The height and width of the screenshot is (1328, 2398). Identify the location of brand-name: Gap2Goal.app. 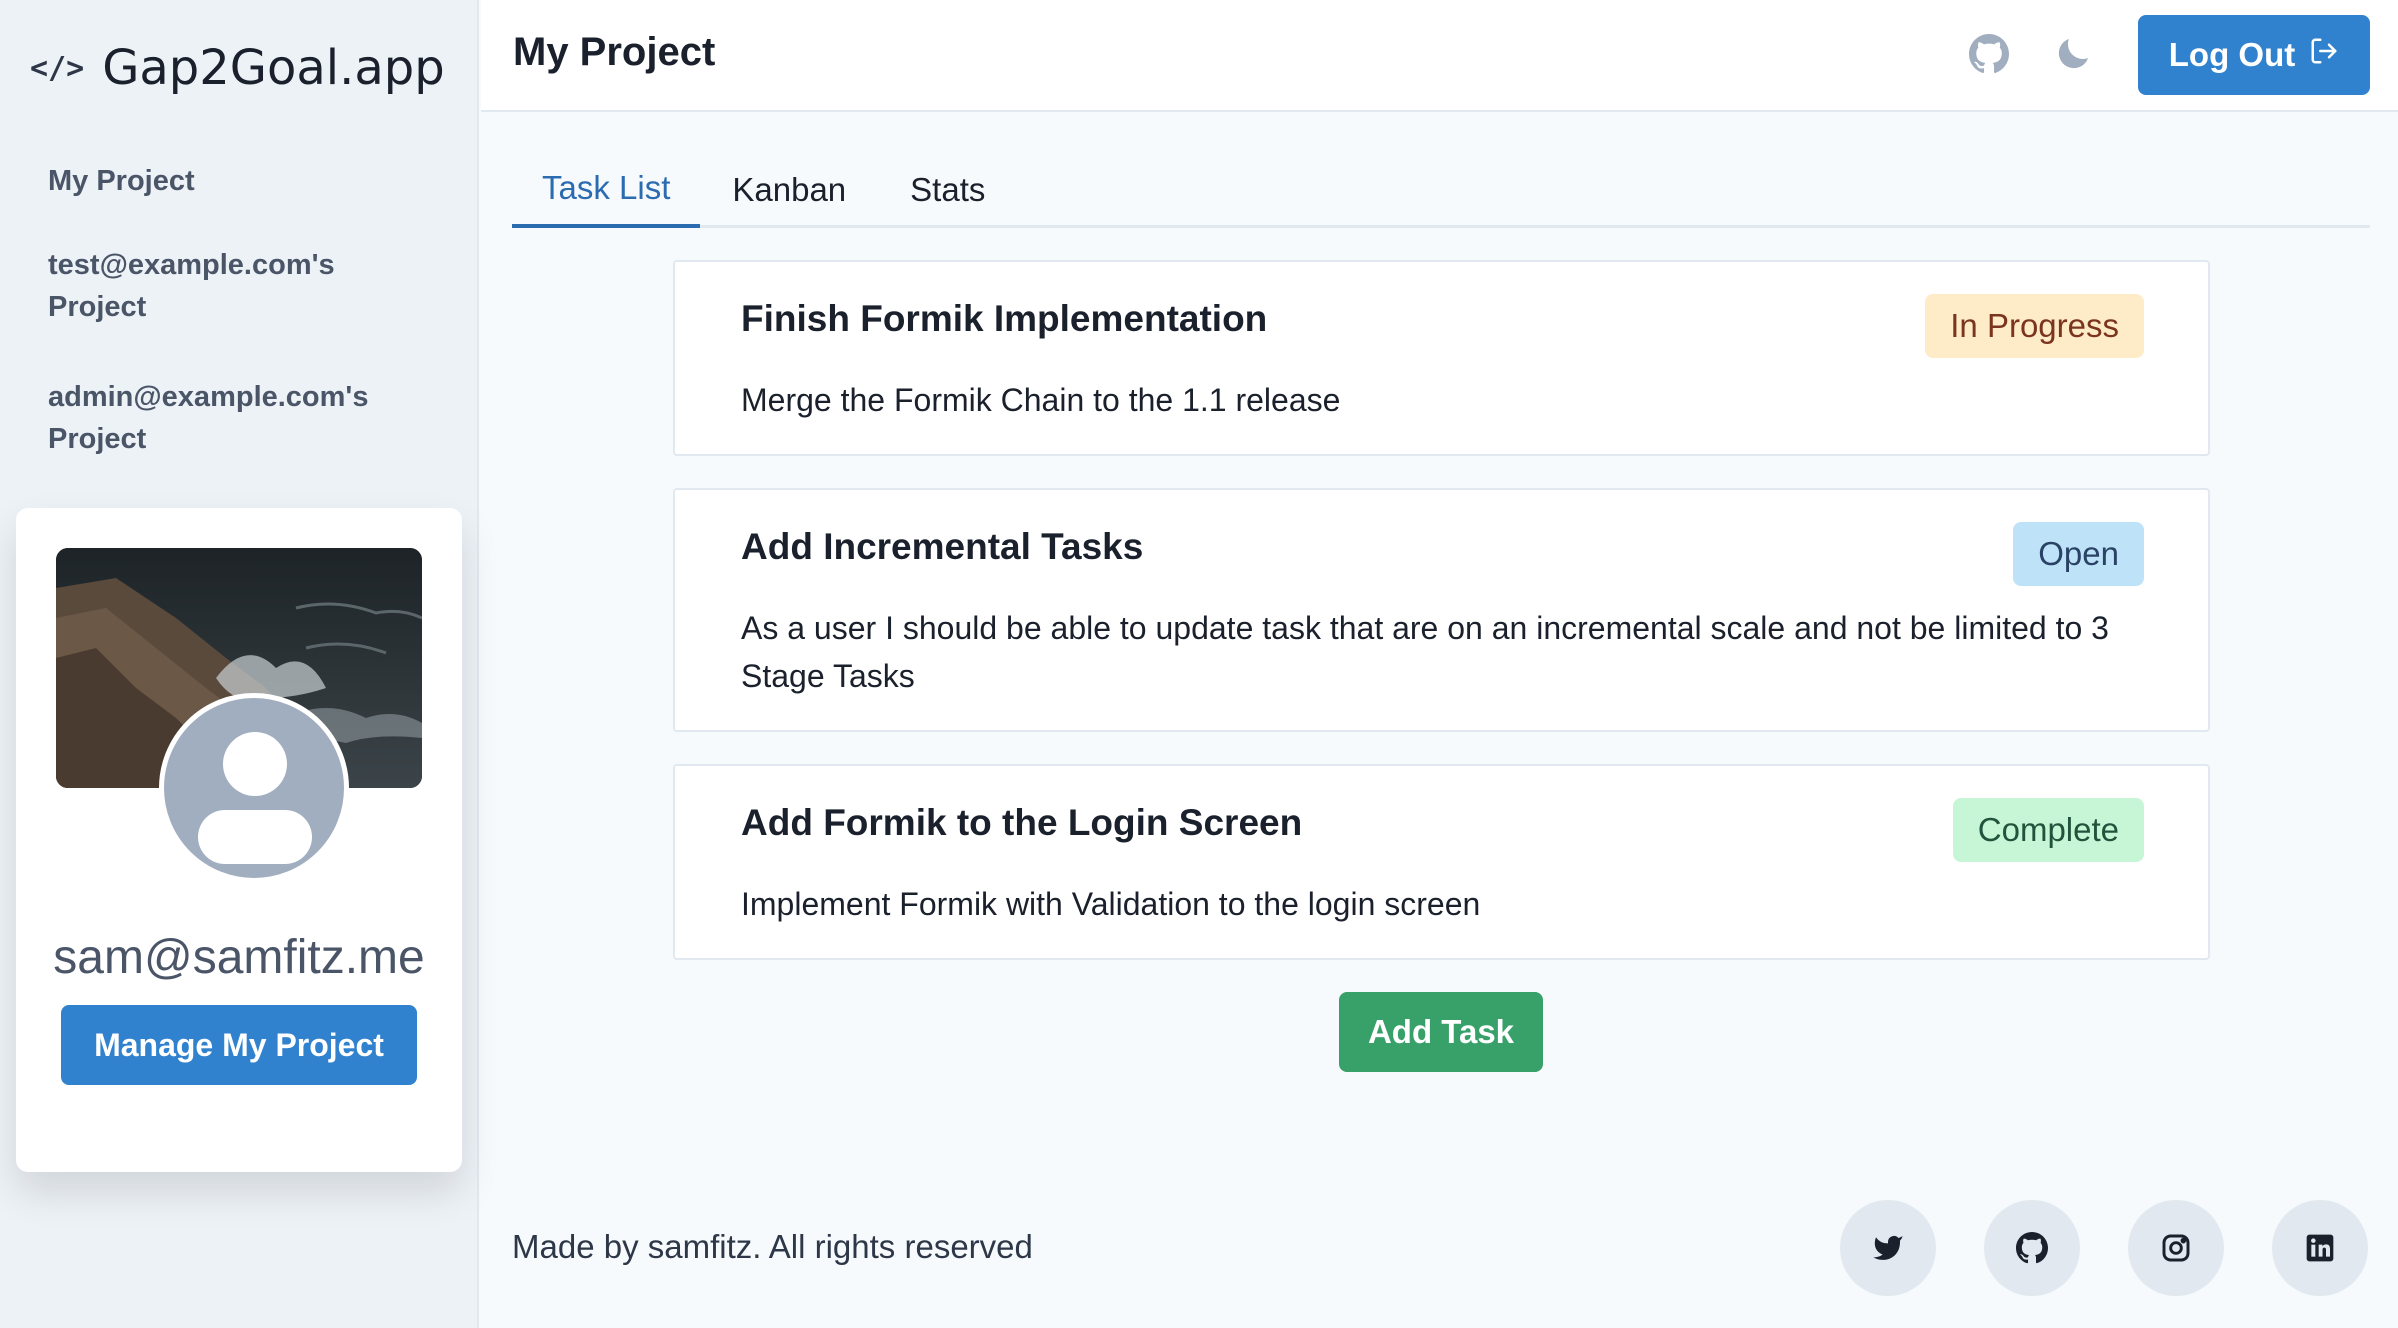
(273, 68).